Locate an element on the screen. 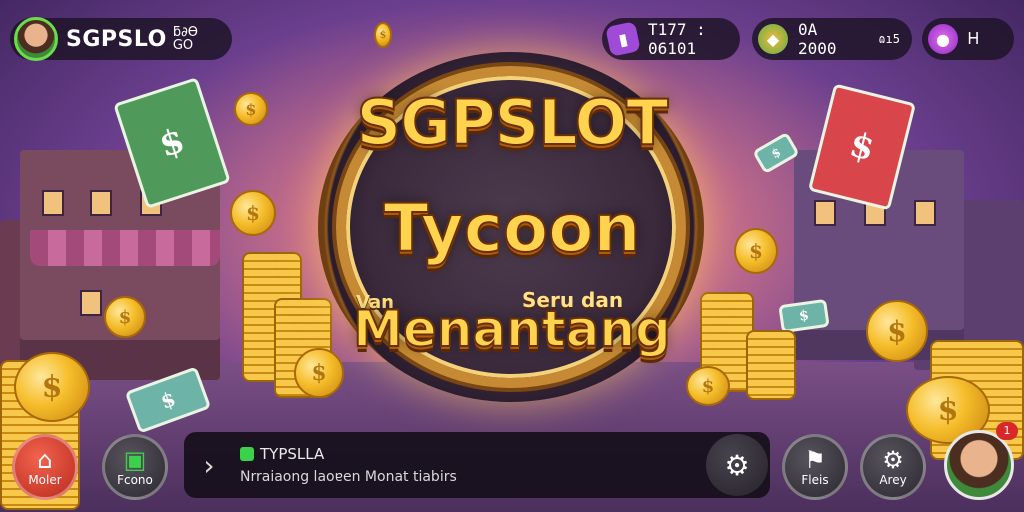 Image resolution: width=1024 pixels, height=512 pixels. settings-button: ⚙ Arey is located at coordinates (893, 467).